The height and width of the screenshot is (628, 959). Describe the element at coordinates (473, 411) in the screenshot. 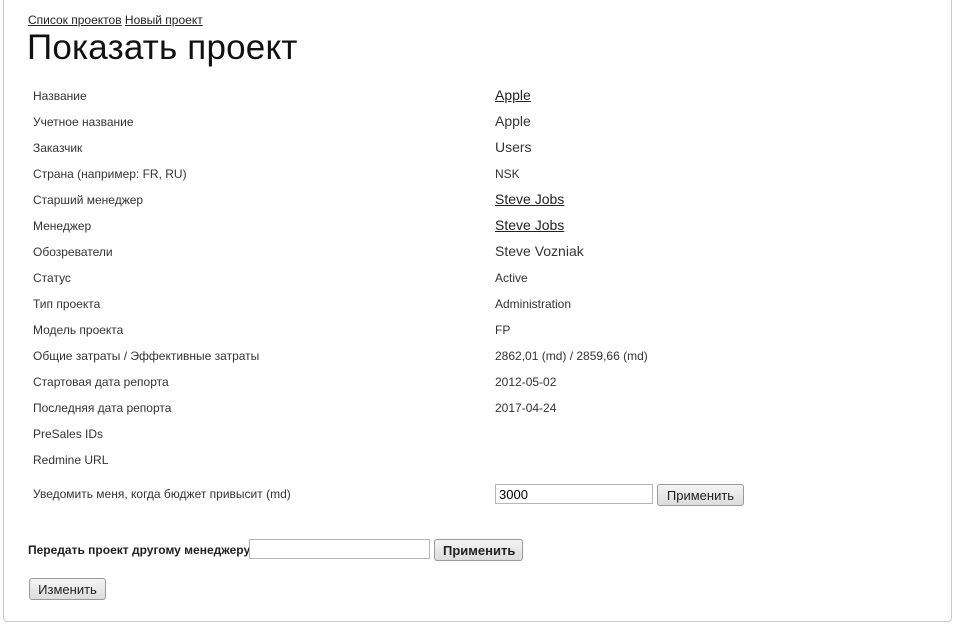

I see `detail-row-last-report-date: Последняя дата репорта 2017-04-24` at that location.